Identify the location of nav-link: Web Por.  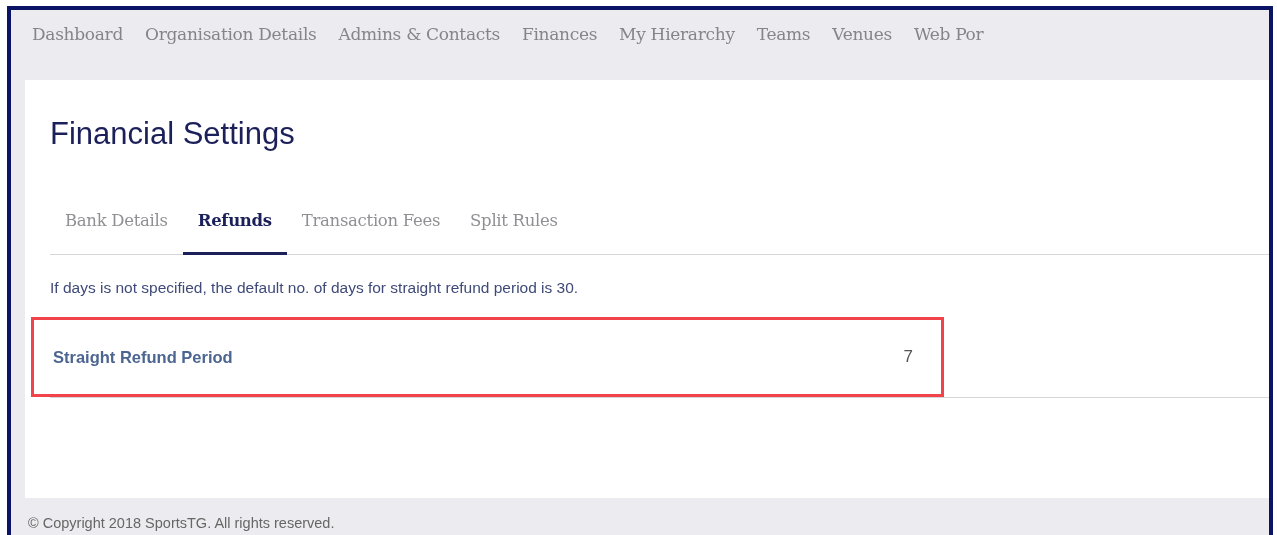
(948, 34).